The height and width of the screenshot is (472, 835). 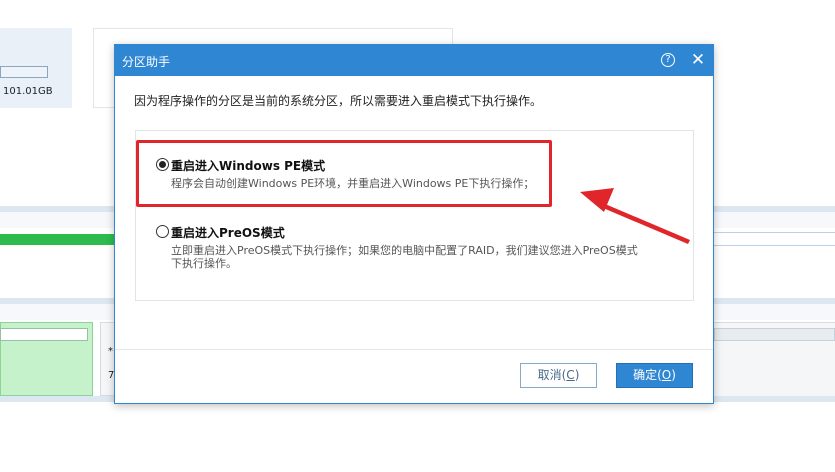 I want to click on dialog-title: 分区助手, so click(x=146, y=62).